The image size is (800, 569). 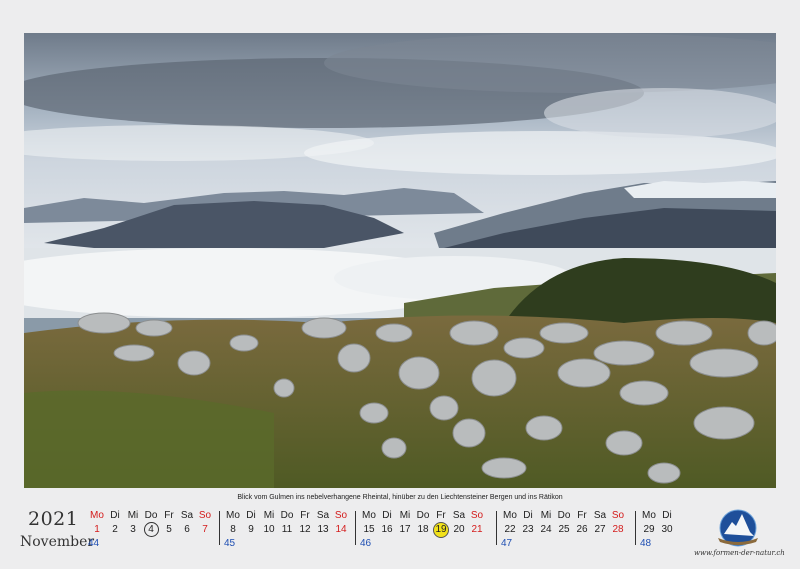 I want to click on globe-logo-icon, so click(x=738, y=528).